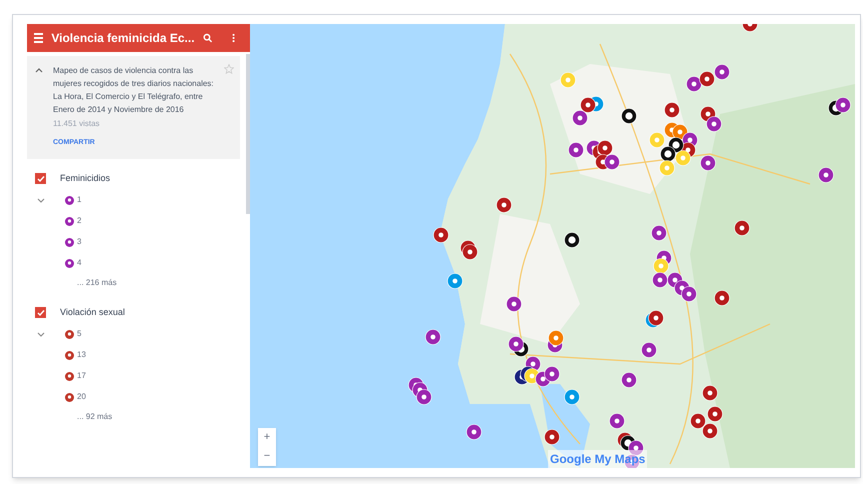  What do you see at coordinates (97, 282) in the screenshot?
I see `more-features-link: ... 216 más` at bounding box center [97, 282].